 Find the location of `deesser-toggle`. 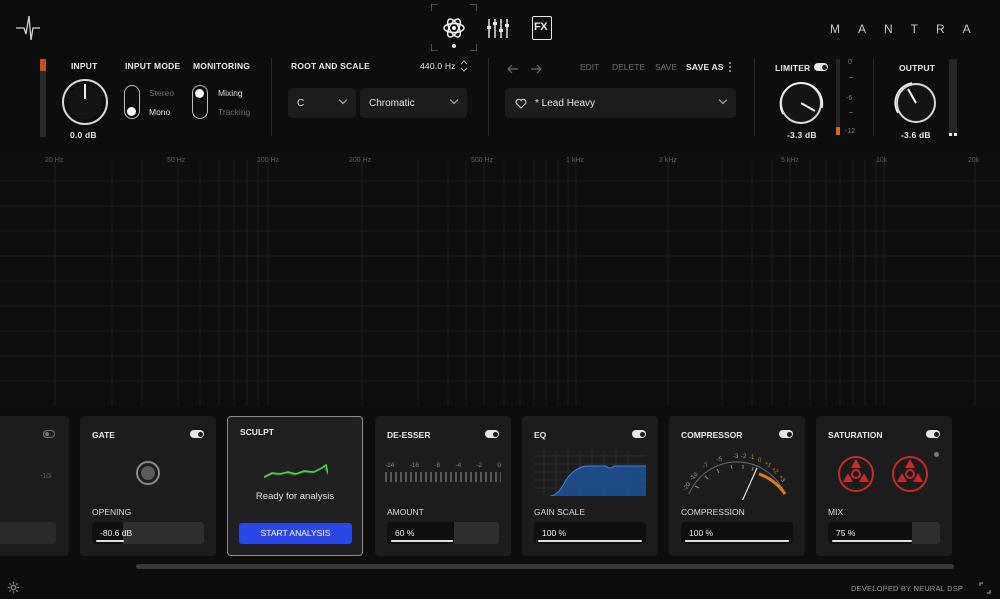

deesser-toggle is located at coordinates (492, 434).